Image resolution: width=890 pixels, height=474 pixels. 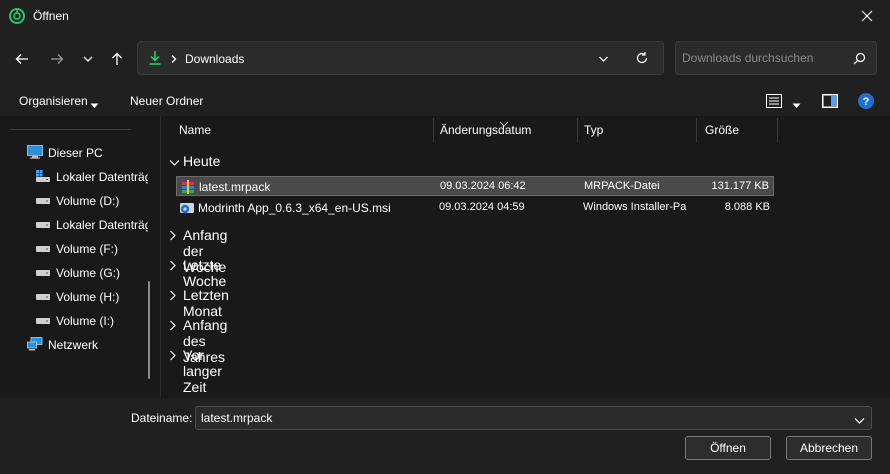 I want to click on arrow-right-icon, so click(x=57, y=59).